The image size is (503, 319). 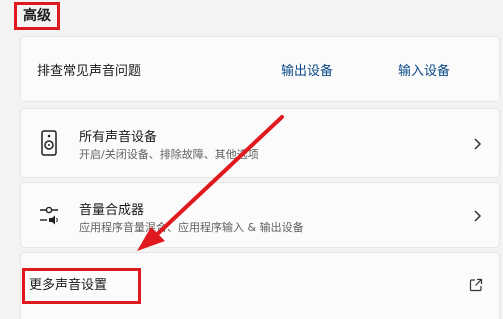 I want to click on volume-mixer-description: 应用程序音量混合、应用程序输入 & 输出设备, so click(x=191, y=227).